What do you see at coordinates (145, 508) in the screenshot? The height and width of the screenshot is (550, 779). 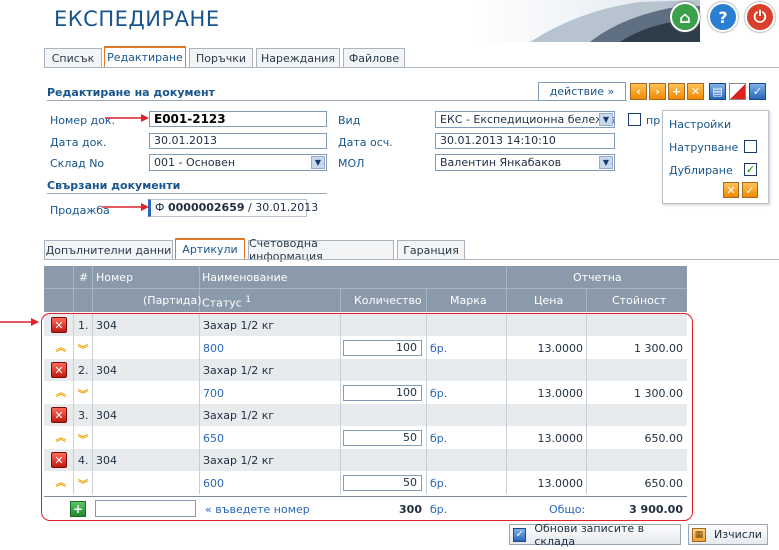 I see `new-number-input` at bounding box center [145, 508].